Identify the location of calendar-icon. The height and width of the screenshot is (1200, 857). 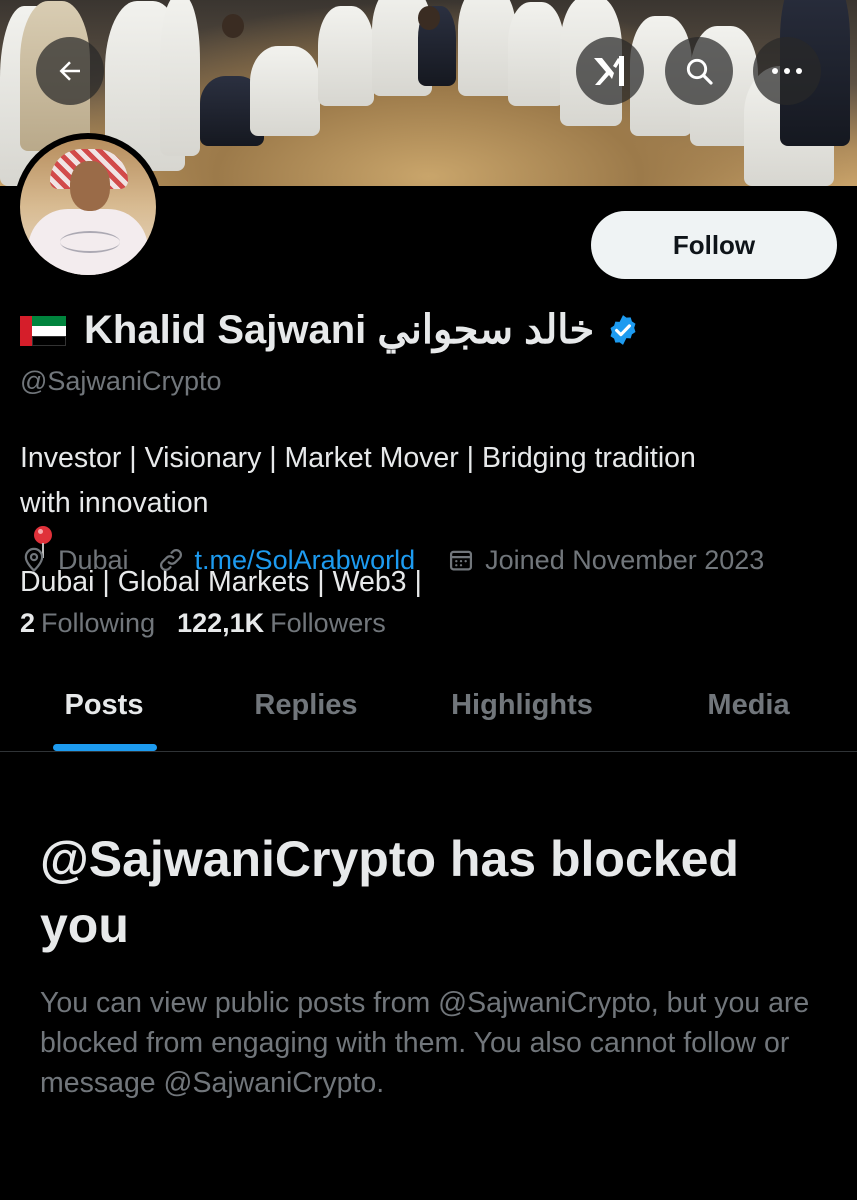
(461, 560).